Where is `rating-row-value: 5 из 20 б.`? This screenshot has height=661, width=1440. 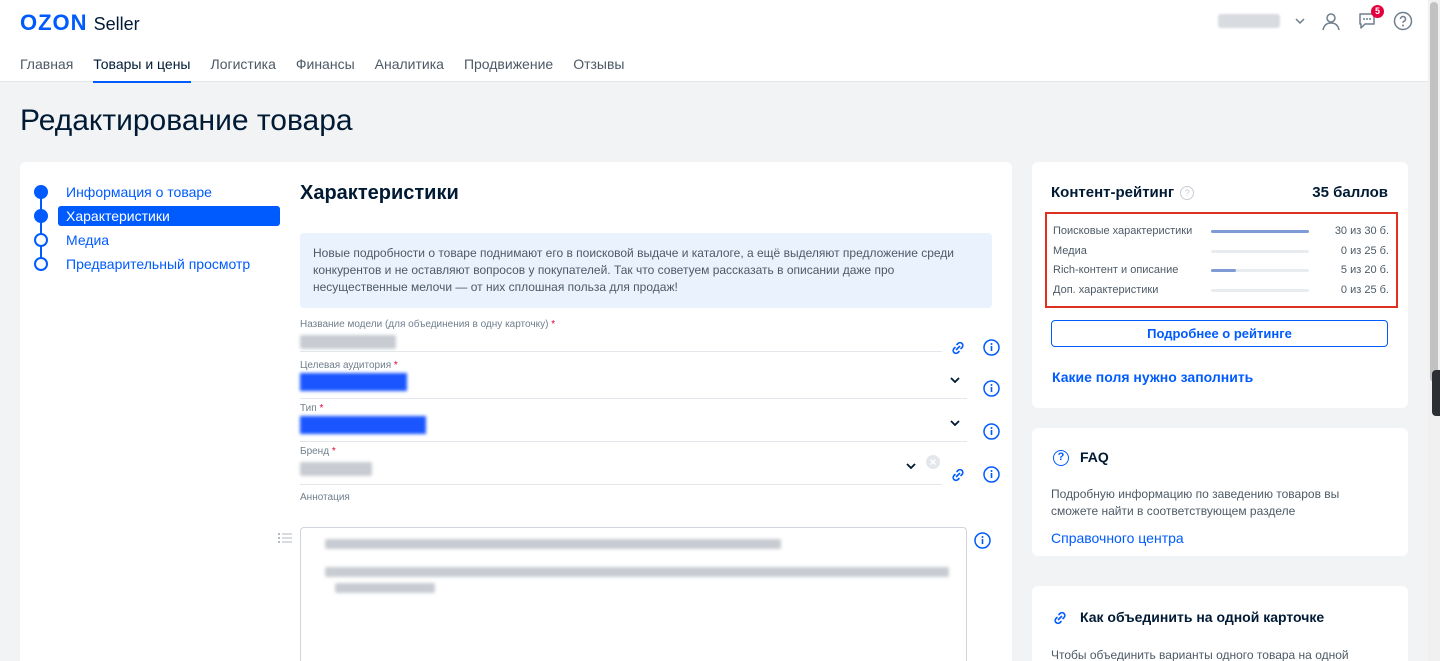 rating-row-value: 5 из 20 б. is located at coordinates (1364, 270).